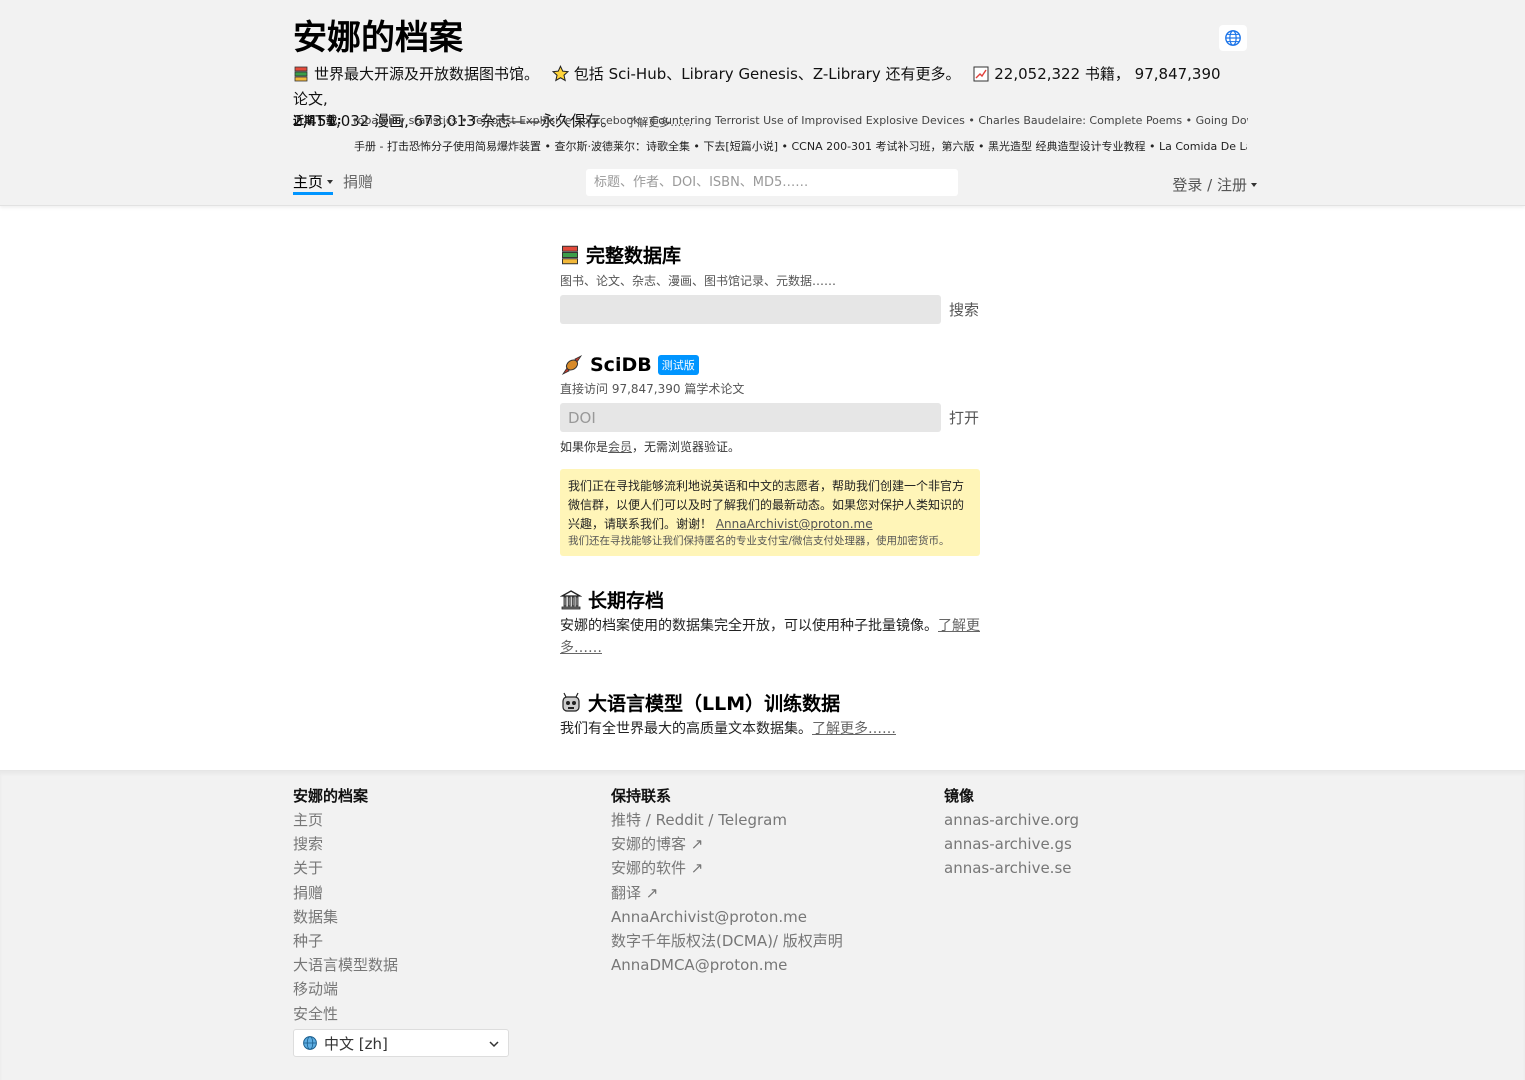 The height and width of the screenshot is (1080, 1525). What do you see at coordinates (964, 417) in the screenshot?
I see `open-button: 打开` at bounding box center [964, 417].